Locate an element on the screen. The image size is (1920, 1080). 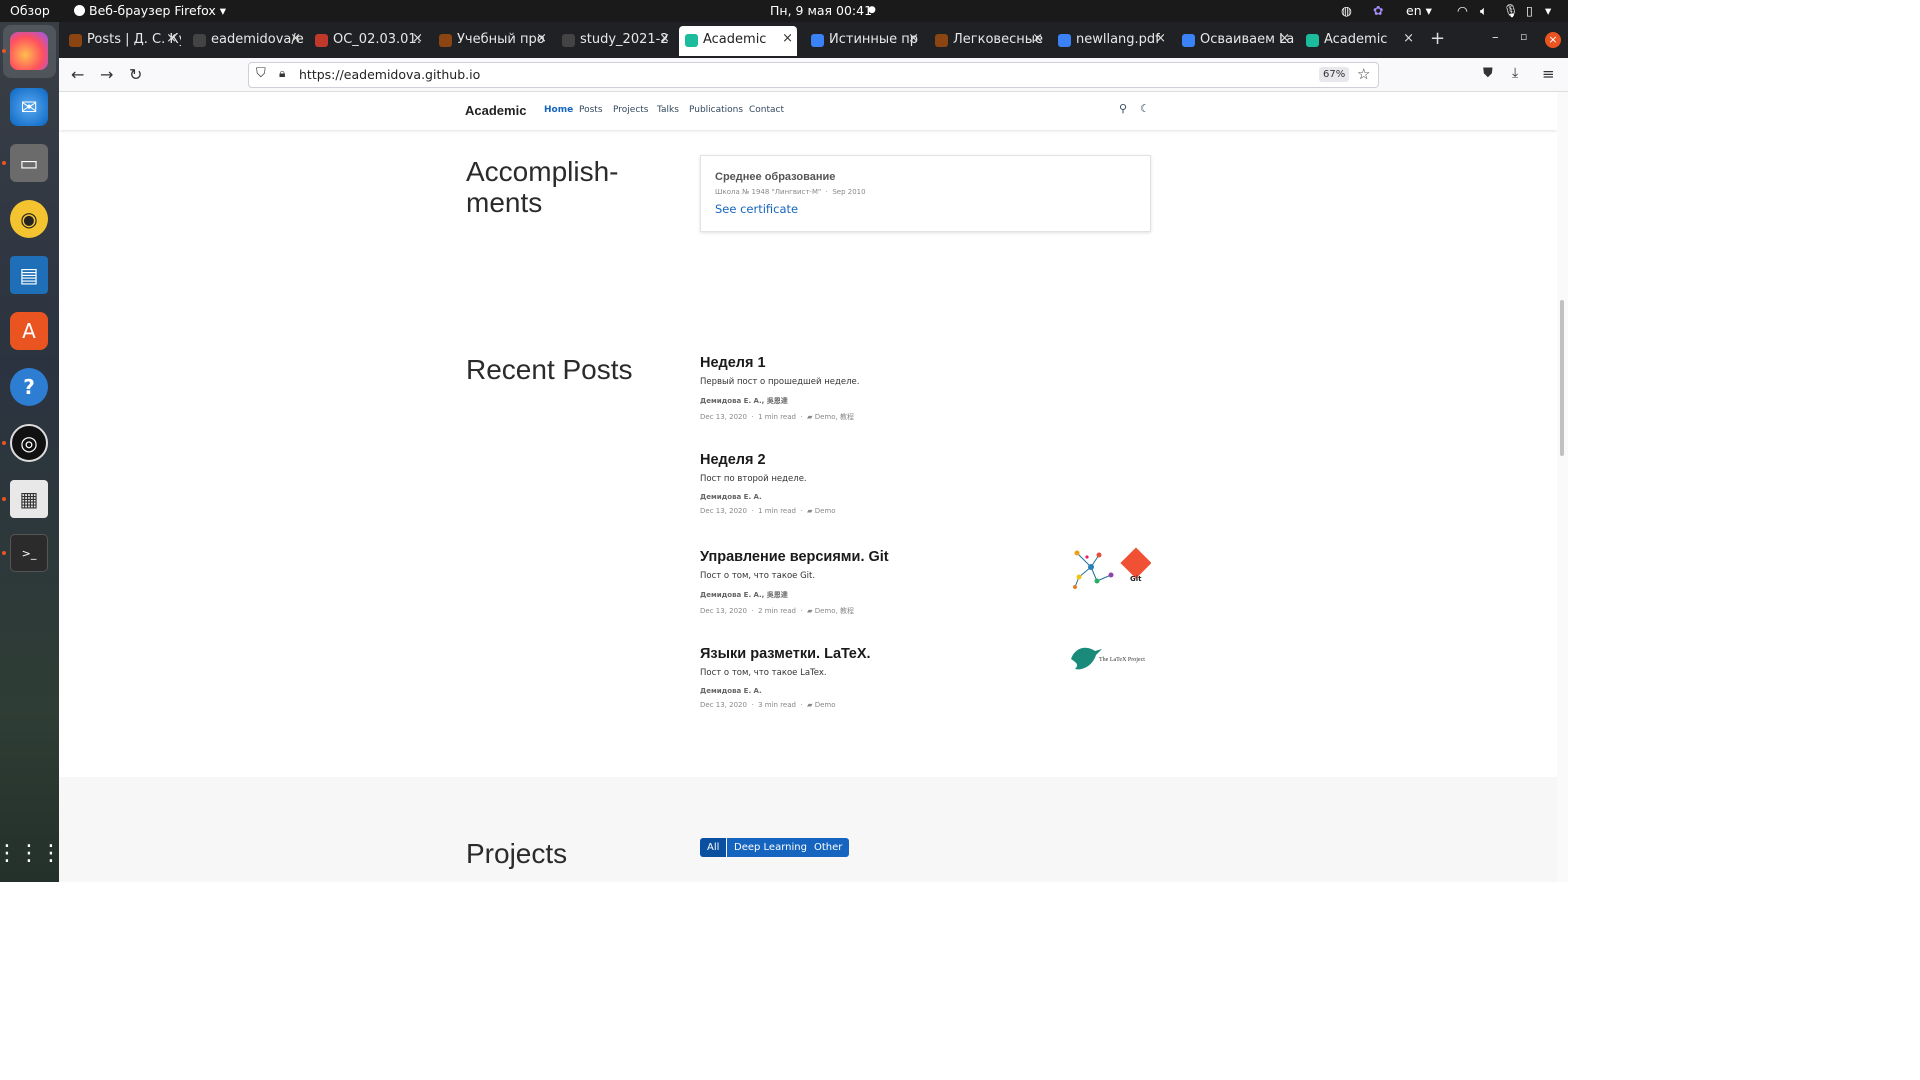
pocket-icon: ⛊ is located at coordinates (1488, 73).